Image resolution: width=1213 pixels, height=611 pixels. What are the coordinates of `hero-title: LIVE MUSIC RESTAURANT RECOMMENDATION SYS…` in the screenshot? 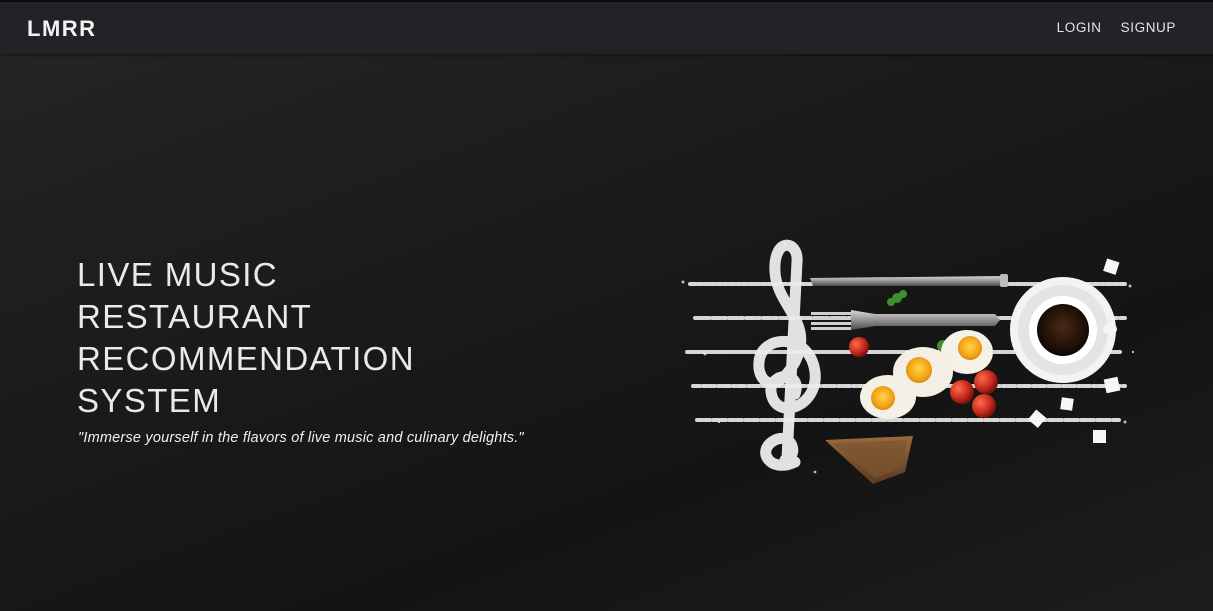 It's located at (337, 338).